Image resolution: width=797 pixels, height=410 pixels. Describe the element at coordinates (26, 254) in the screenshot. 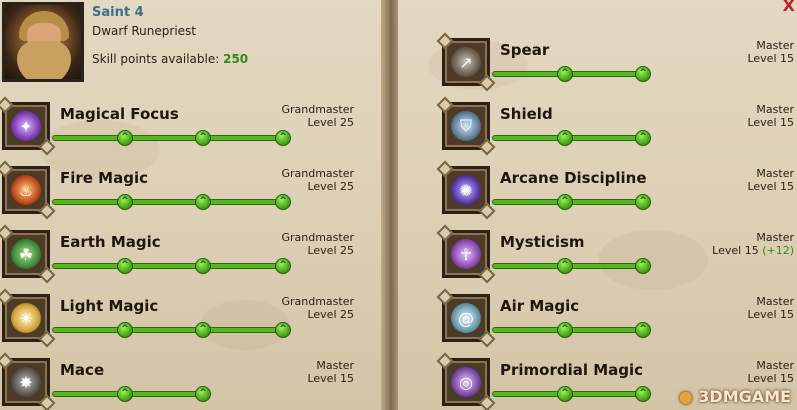

I see `earth-magic-icon: ☘` at that location.